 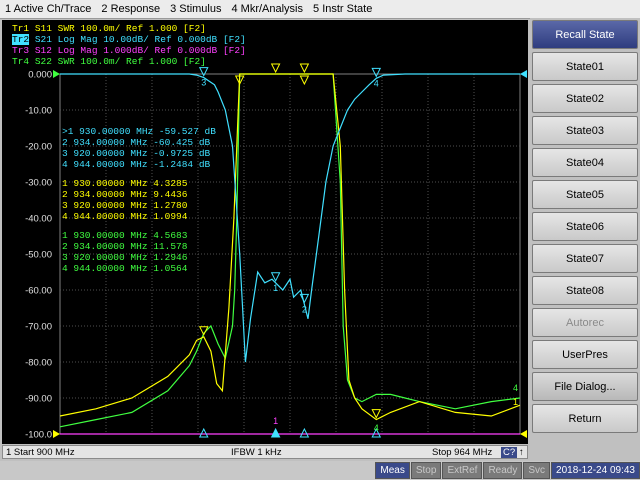 I want to click on y-tick-label: -10.00, so click(x=38, y=111).